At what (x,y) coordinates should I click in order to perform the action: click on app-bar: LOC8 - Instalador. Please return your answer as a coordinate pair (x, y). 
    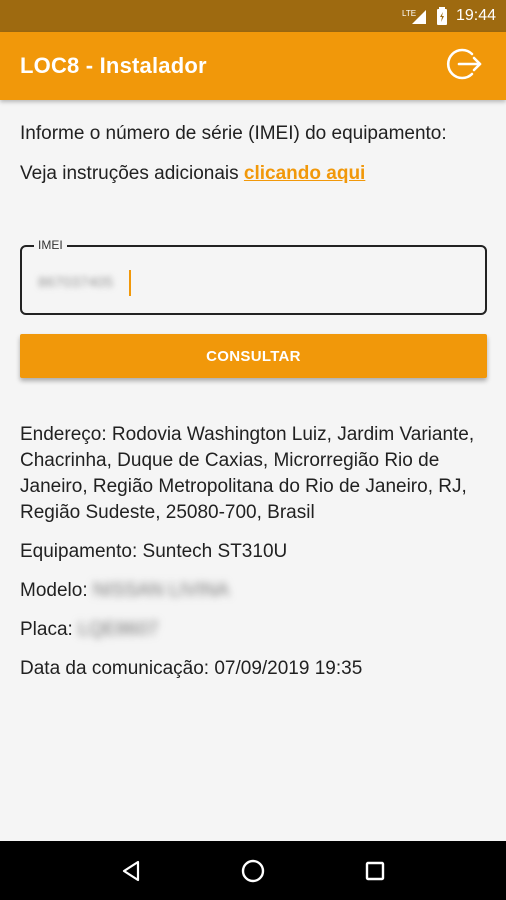
    Looking at the image, I should click on (253, 66).